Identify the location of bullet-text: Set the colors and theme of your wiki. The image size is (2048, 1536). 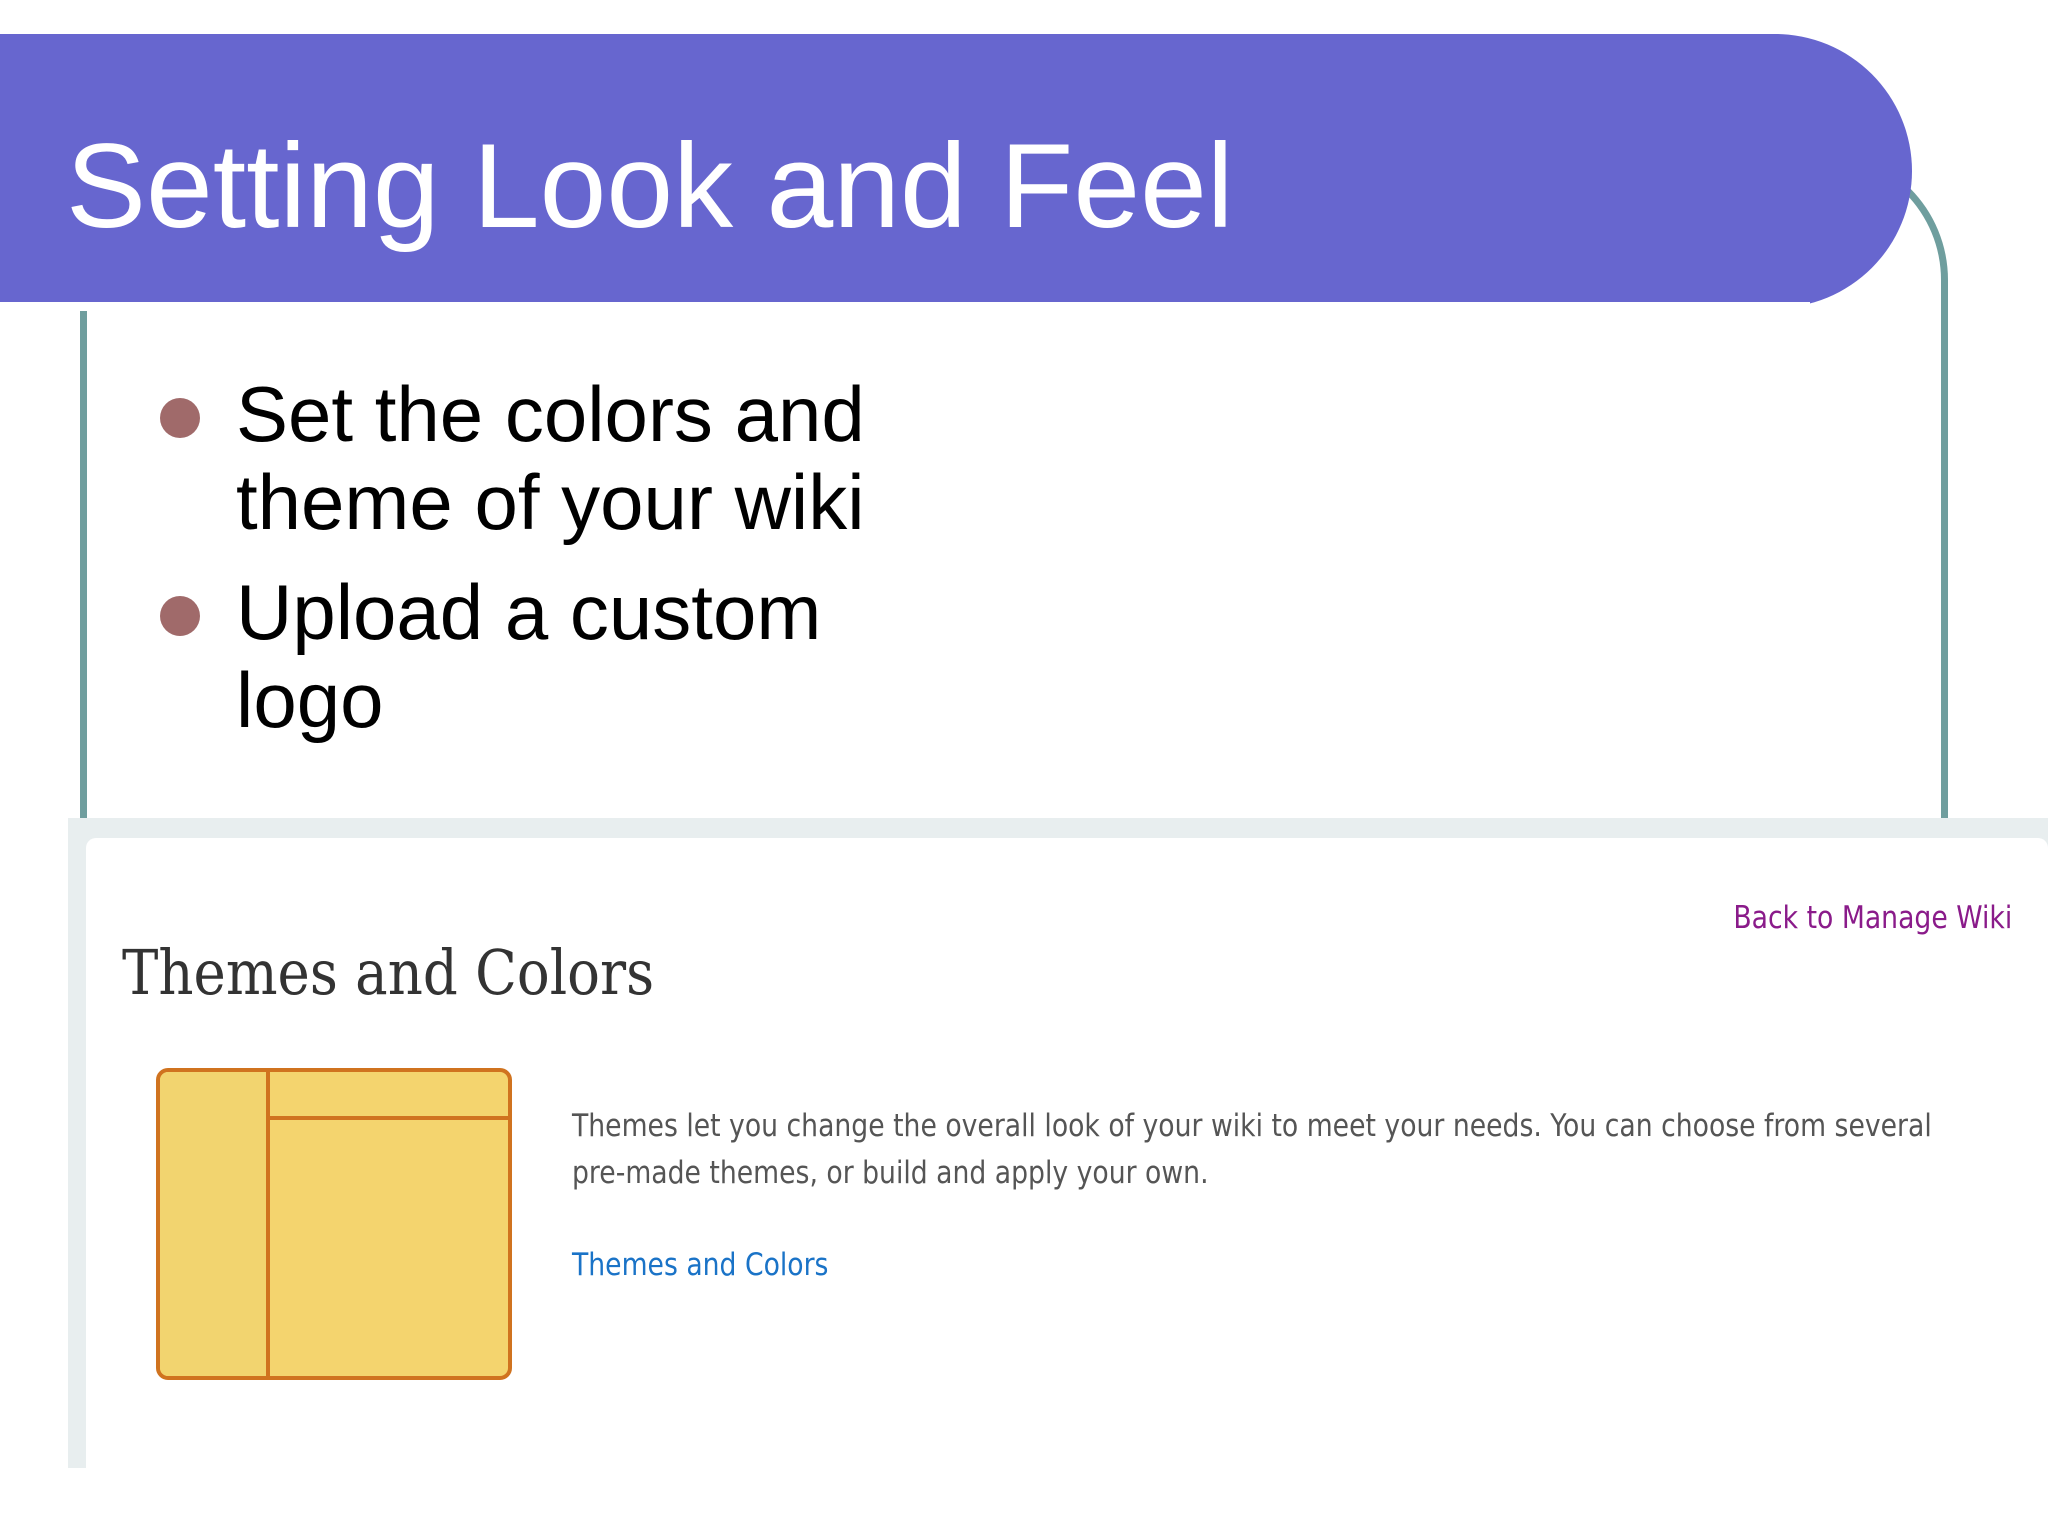
(550, 458).